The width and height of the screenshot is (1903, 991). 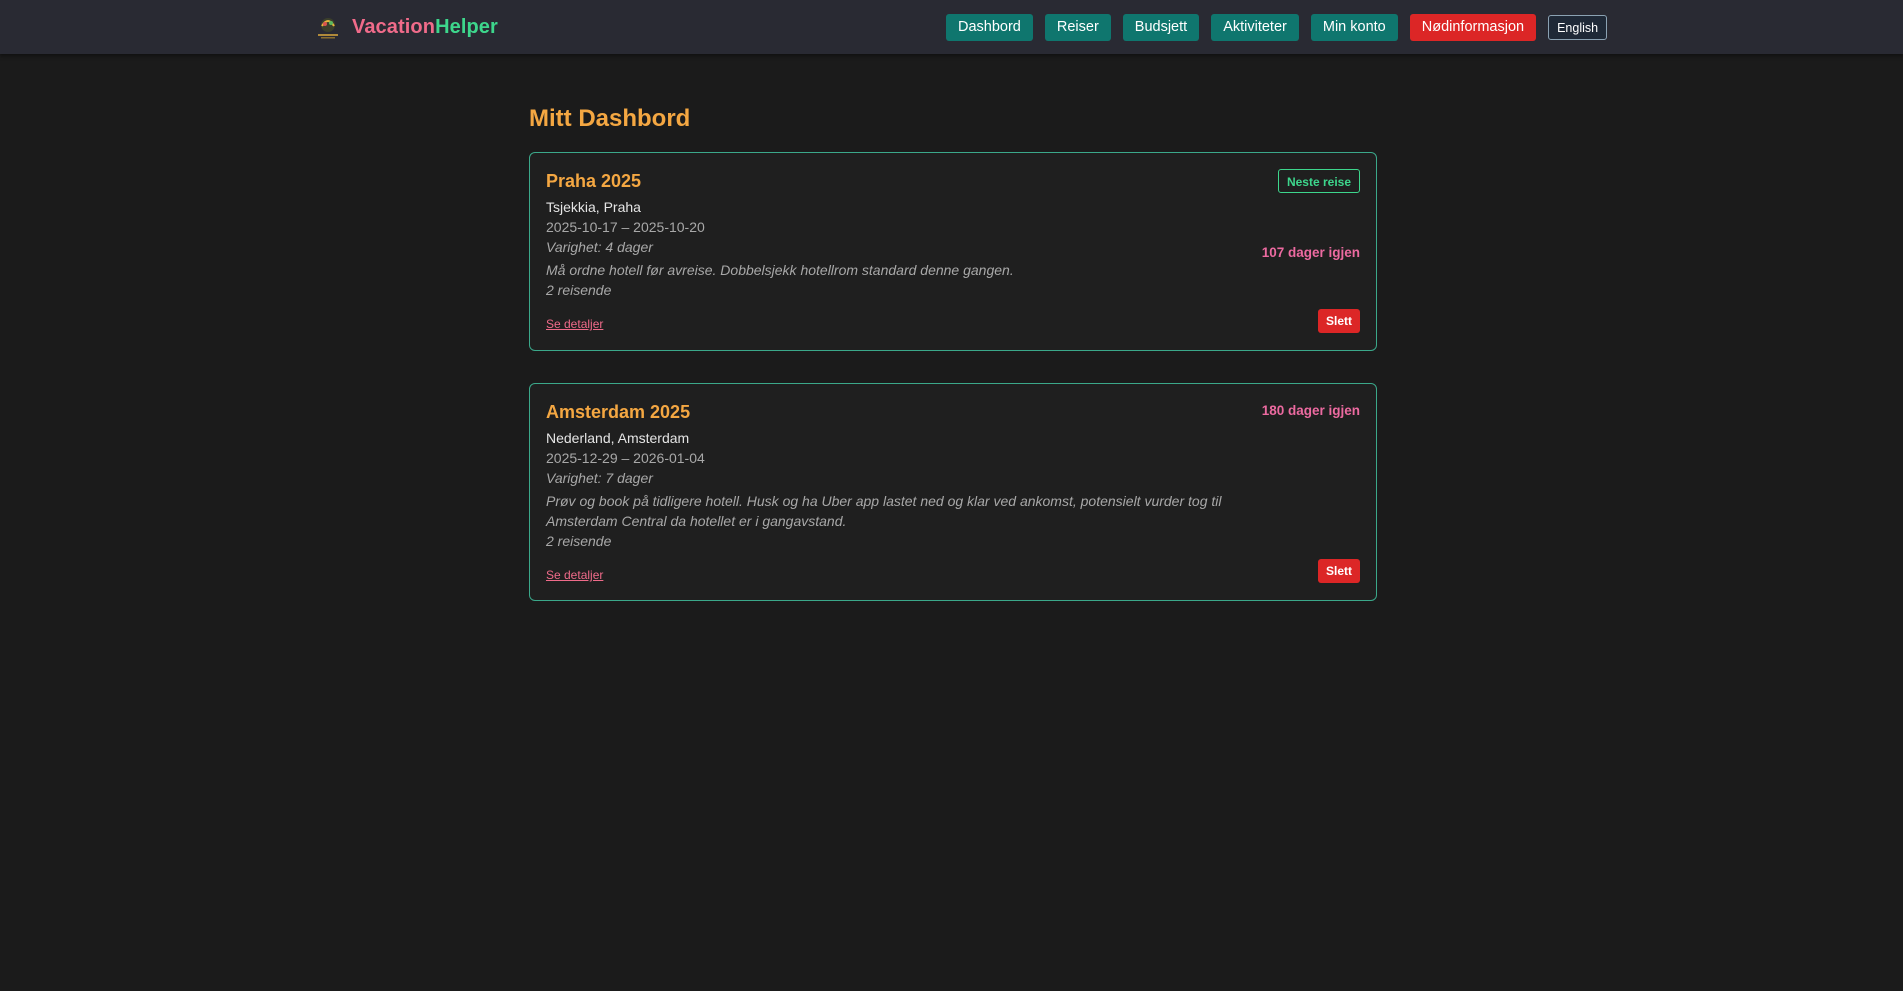 I want to click on trip-location: Nederland, Amsterdam, so click(x=618, y=438).